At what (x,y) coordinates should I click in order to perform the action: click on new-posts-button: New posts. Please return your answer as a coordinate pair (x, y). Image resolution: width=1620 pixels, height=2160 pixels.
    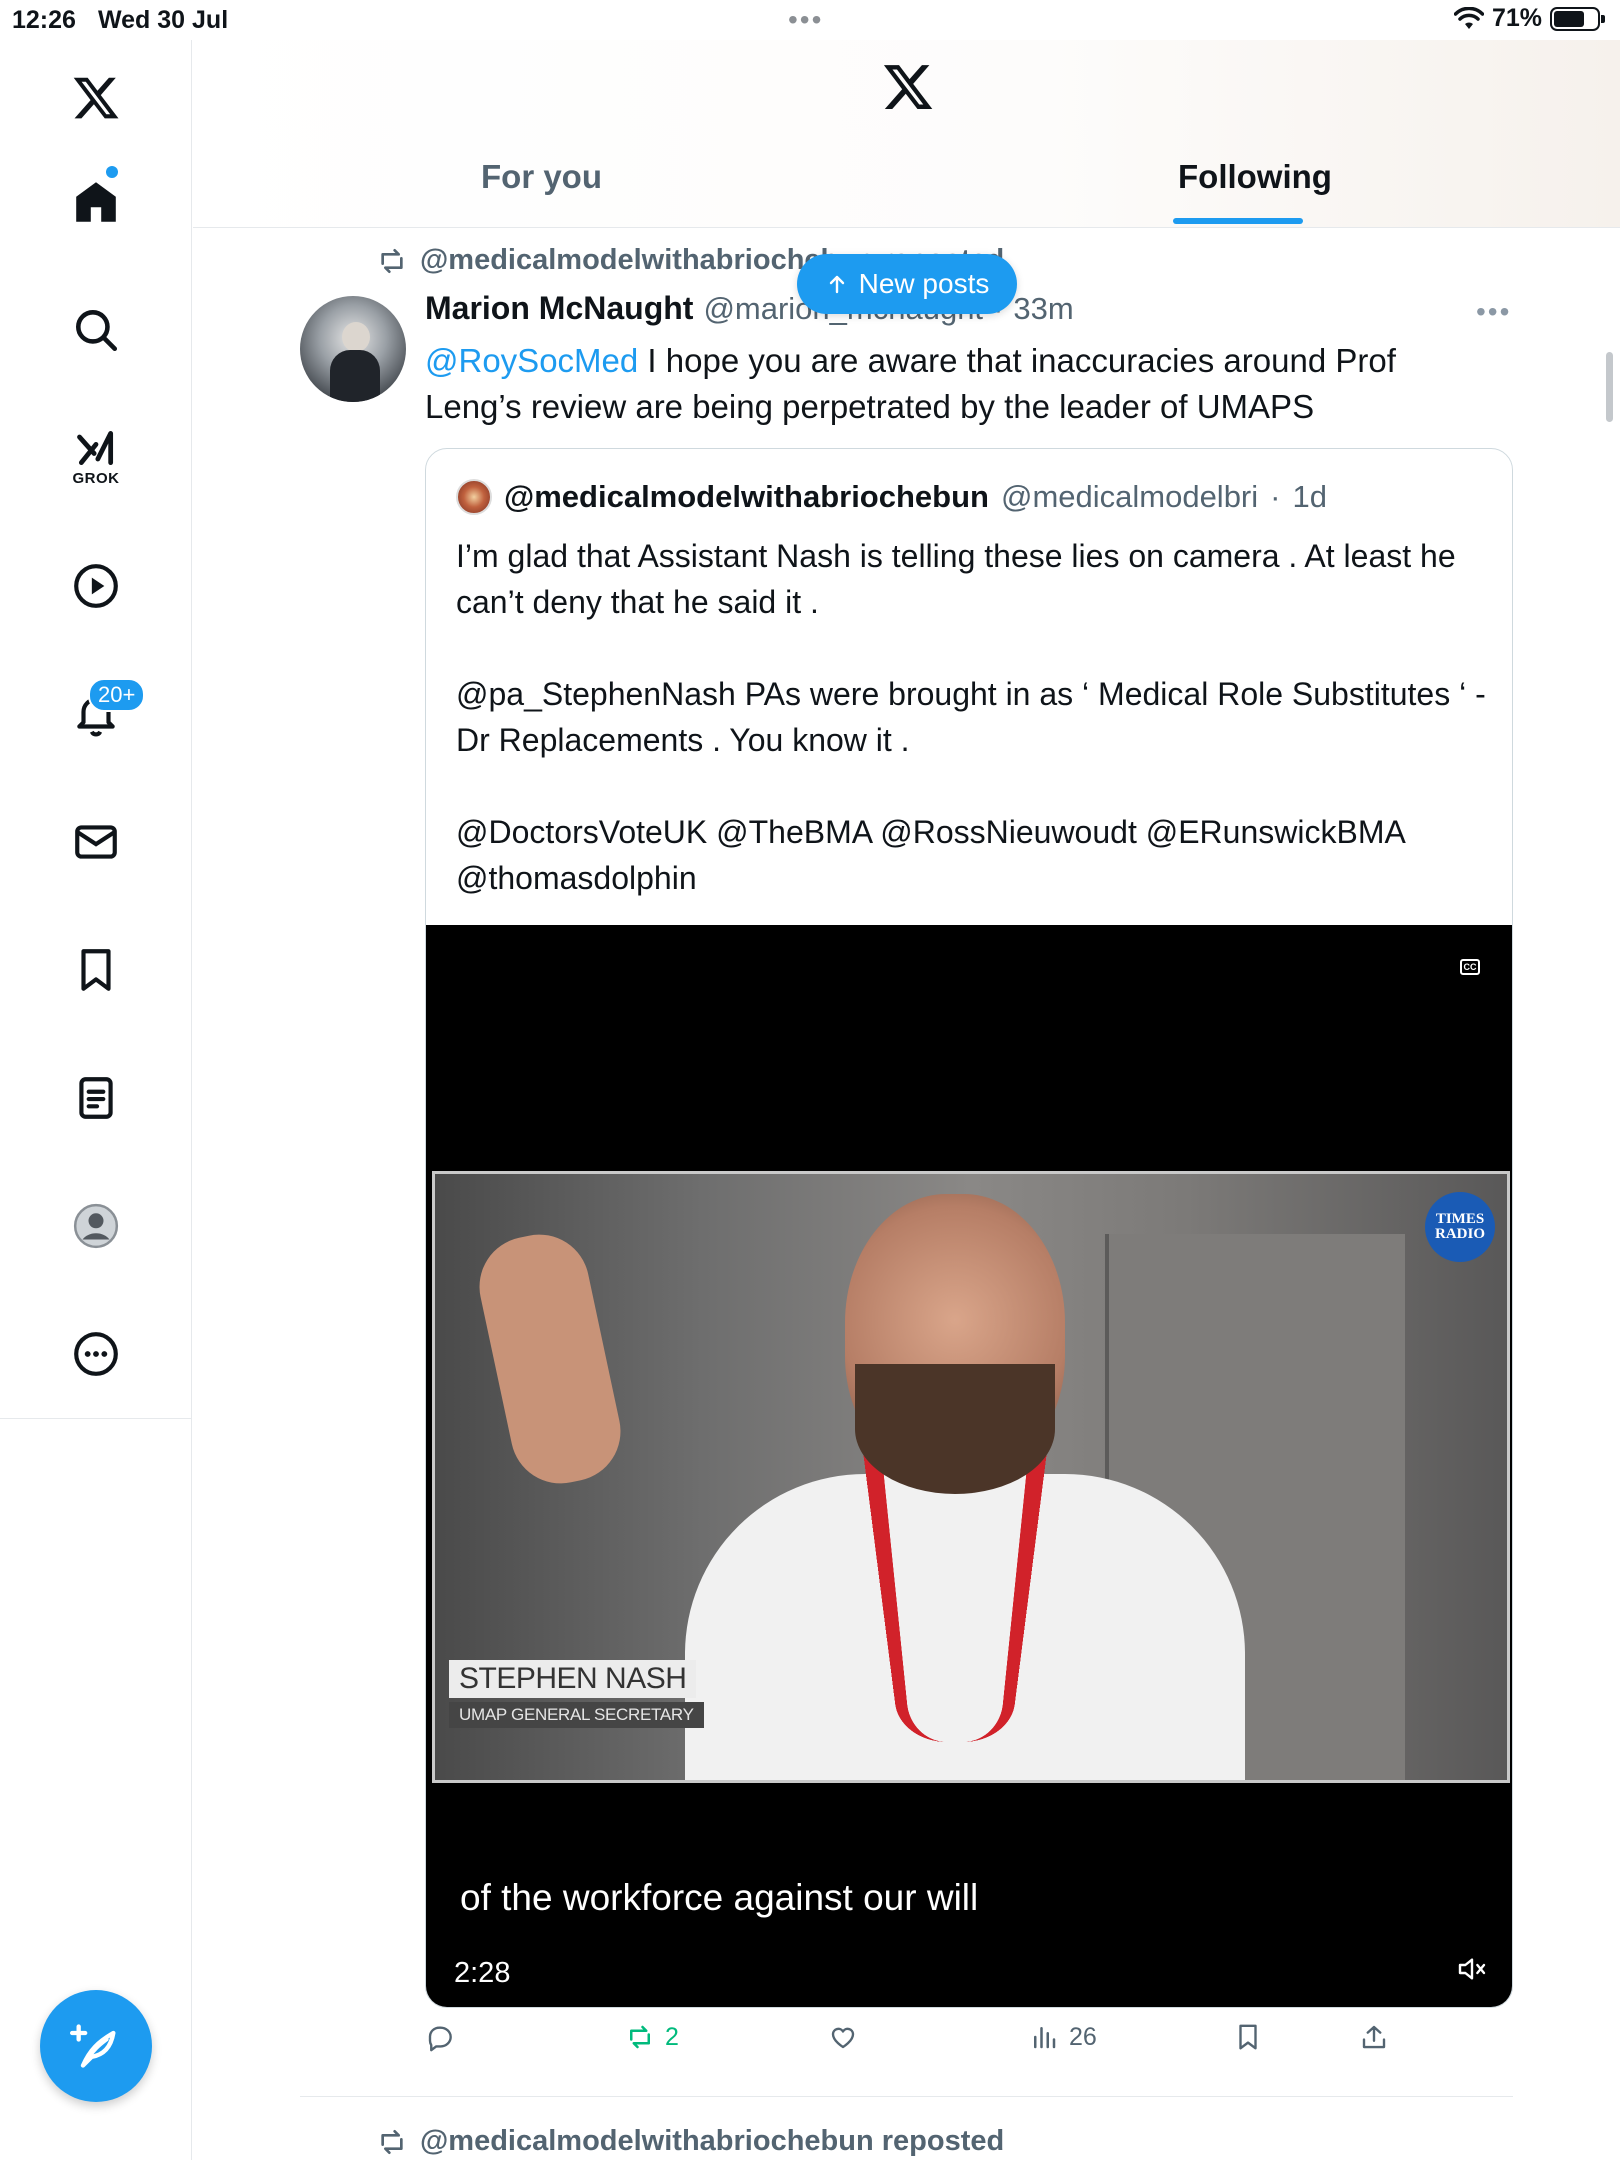
    Looking at the image, I should click on (907, 284).